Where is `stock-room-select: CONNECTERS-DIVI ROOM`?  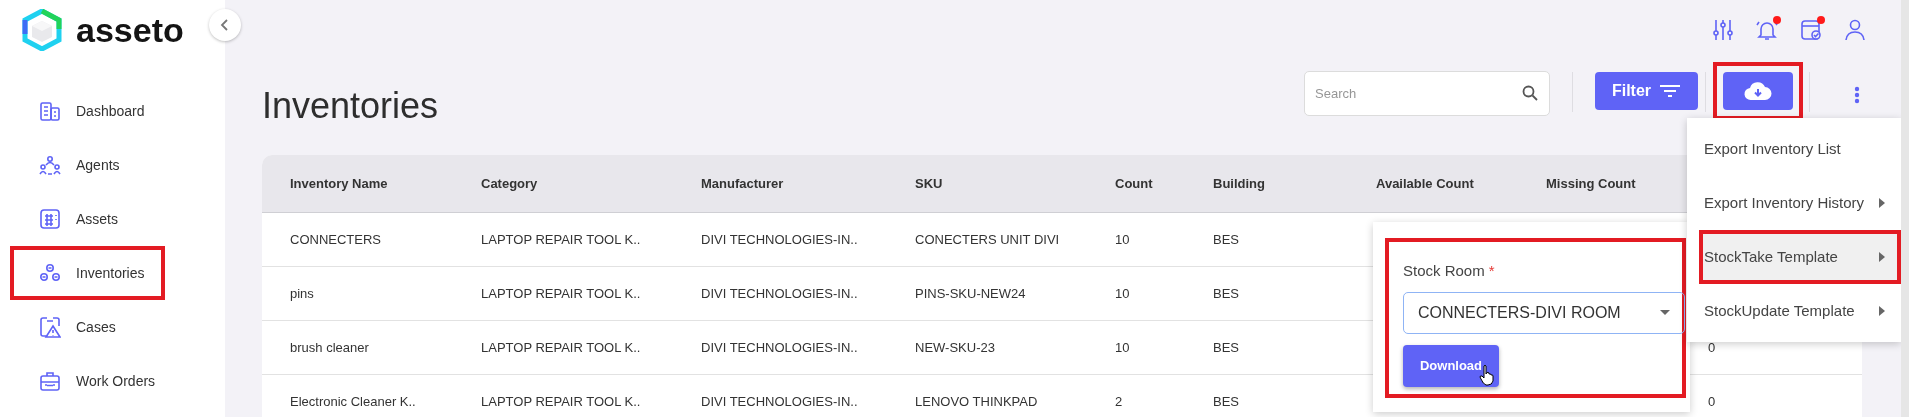
stock-room-select: CONNECTERS-DIVI ROOM is located at coordinates (1544, 312).